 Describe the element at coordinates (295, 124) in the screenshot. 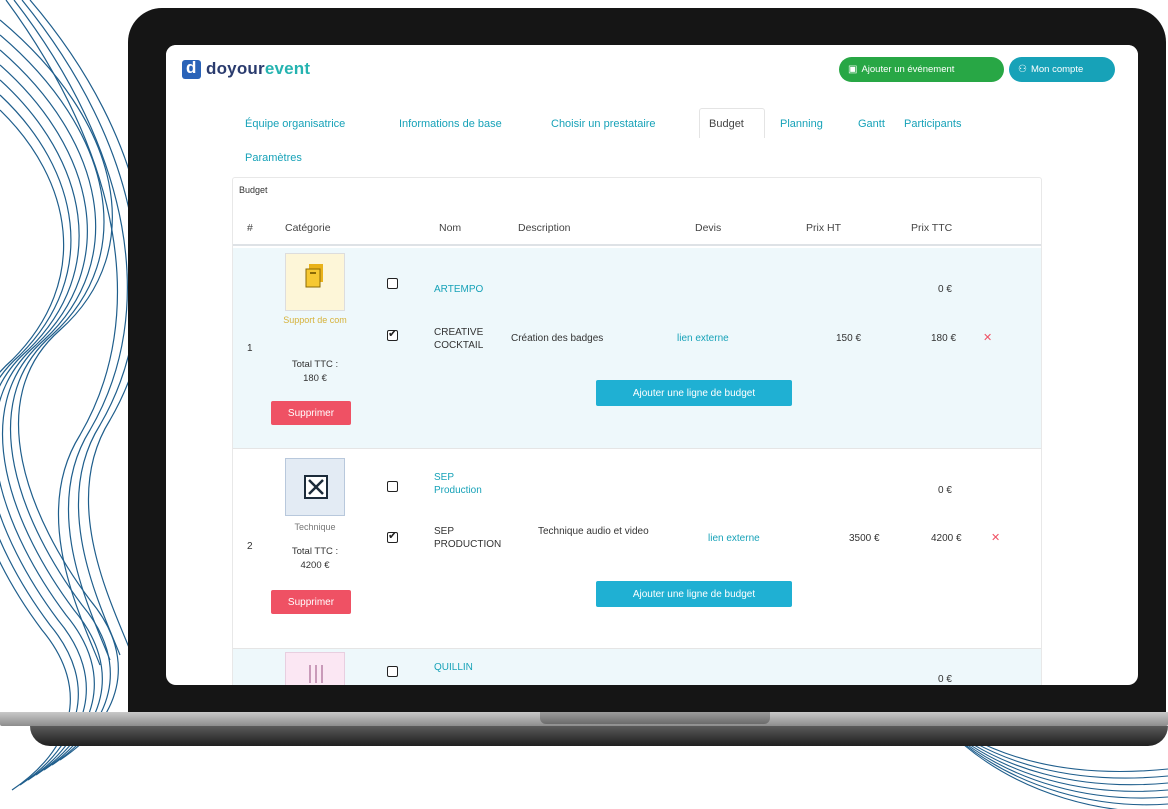

I see `tab-equipe-organisatrice: Équipe organisatrice` at that location.